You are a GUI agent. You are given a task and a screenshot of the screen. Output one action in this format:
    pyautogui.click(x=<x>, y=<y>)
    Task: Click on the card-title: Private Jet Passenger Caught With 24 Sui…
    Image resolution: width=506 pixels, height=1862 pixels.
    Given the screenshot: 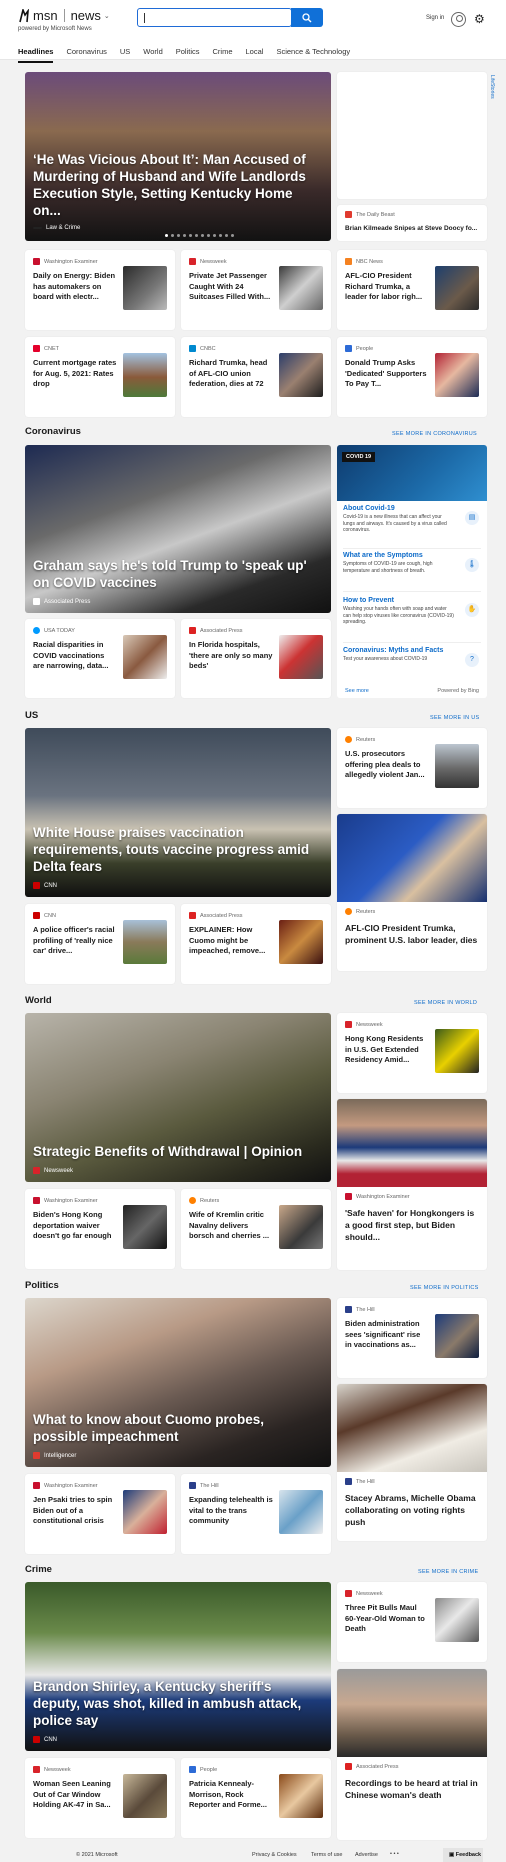 What is the action you would take?
    pyautogui.click(x=231, y=287)
    